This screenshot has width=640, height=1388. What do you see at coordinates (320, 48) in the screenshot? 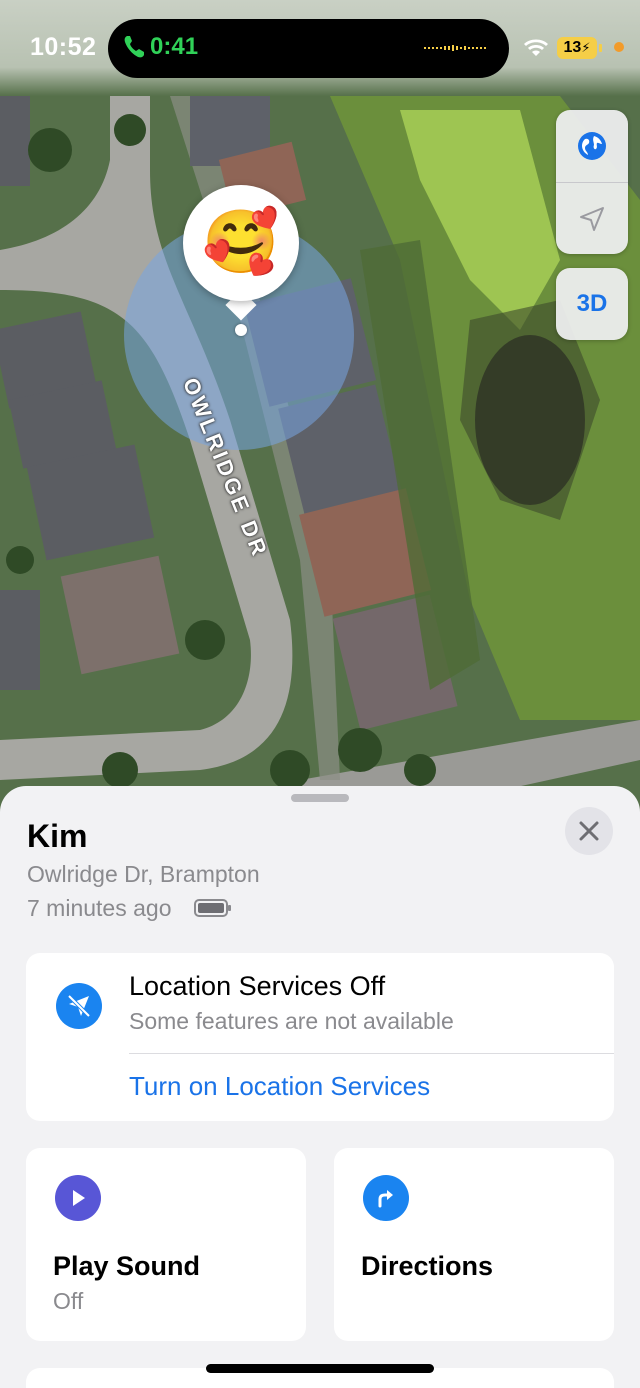
I see `status-bar: 10:52 0:41 13⚡` at bounding box center [320, 48].